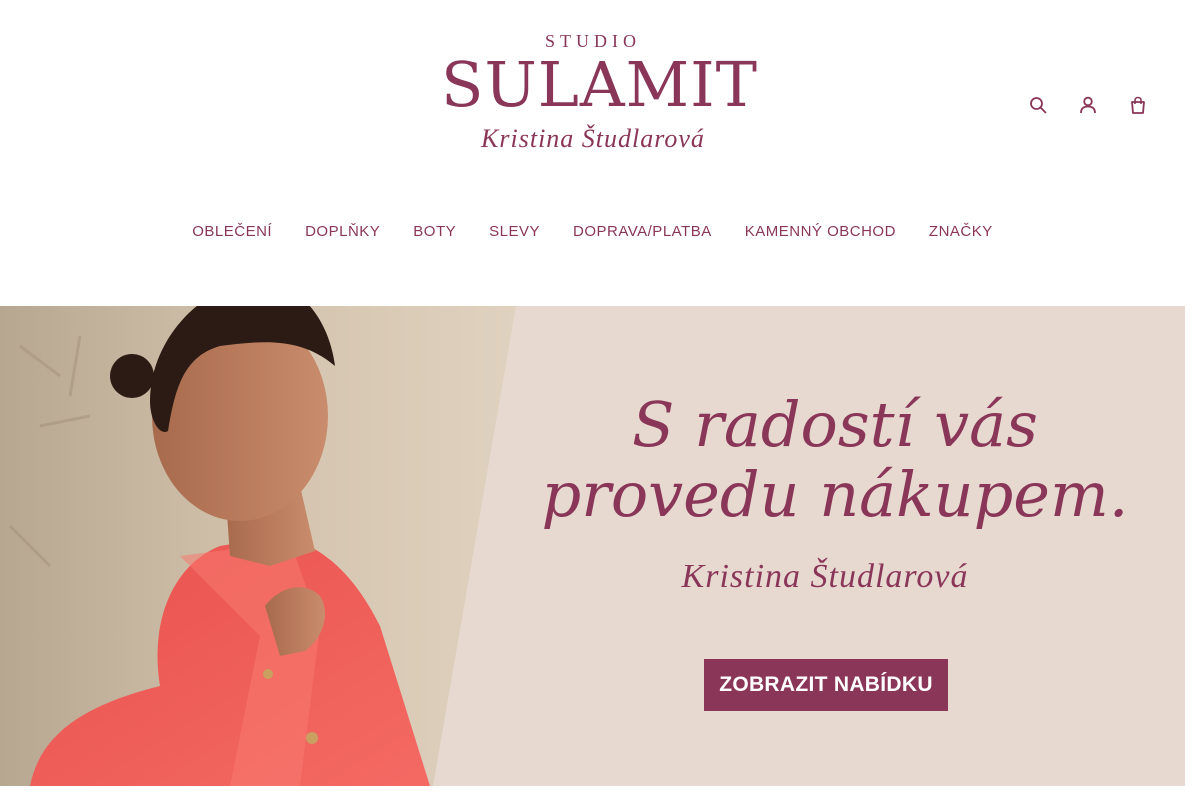 The width and height of the screenshot is (1200, 800). Describe the element at coordinates (820, 232) in the screenshot. I see `nav-item-kamenny-obchod: KAMENNÝ OBCHOD` at that location.